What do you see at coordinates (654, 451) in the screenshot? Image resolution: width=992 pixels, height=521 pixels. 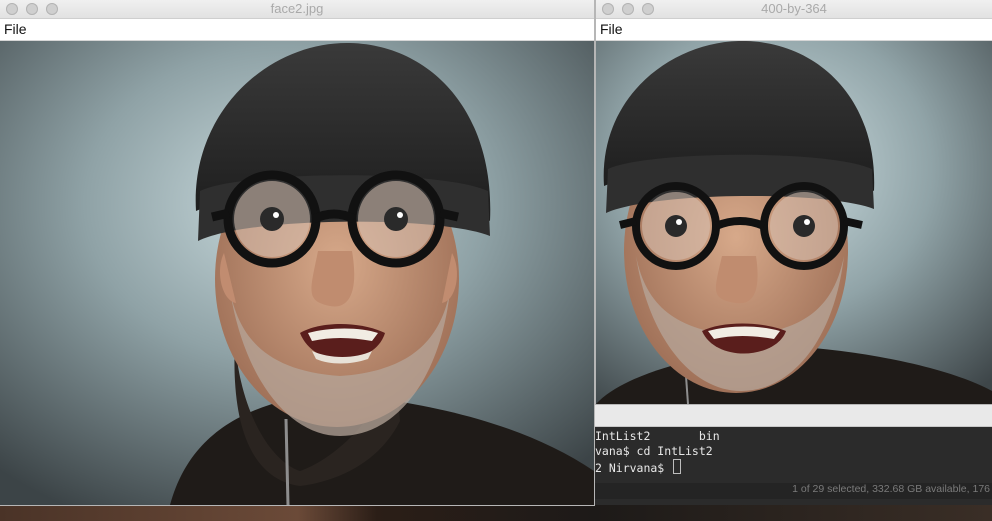 I see `terminal-line: vana$ cd IntList2` at bounding box center [654, 451].